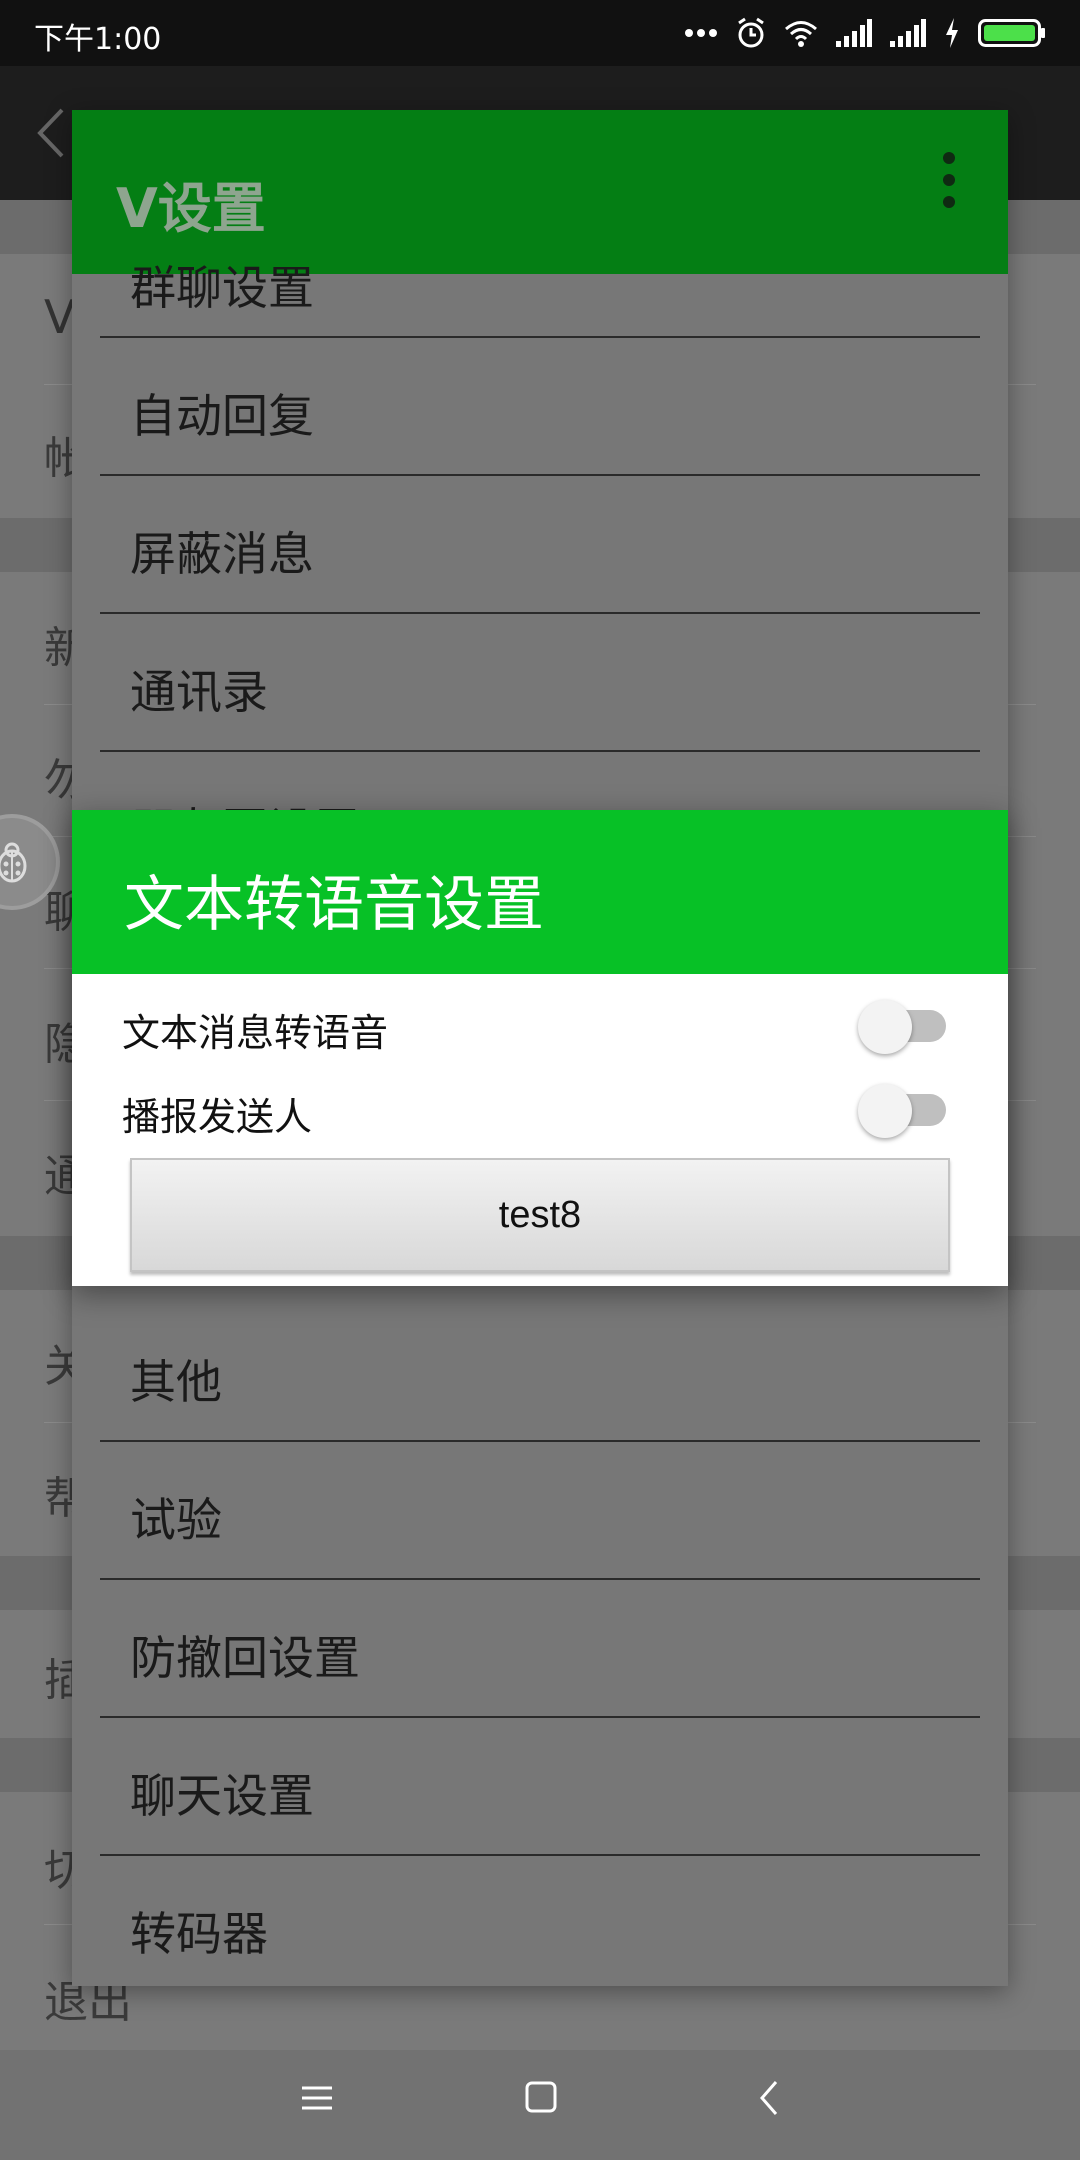 The height and width of the screenshot is (2160, 1080). I want to click on menu-item-contacts: 通讯录, so click(540, 683).